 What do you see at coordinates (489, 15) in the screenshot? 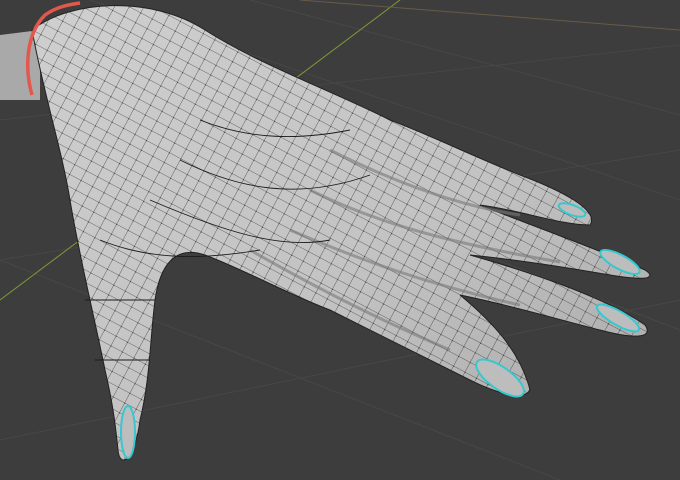
I see `grid-axis-y` at bounding box center [489, 15].